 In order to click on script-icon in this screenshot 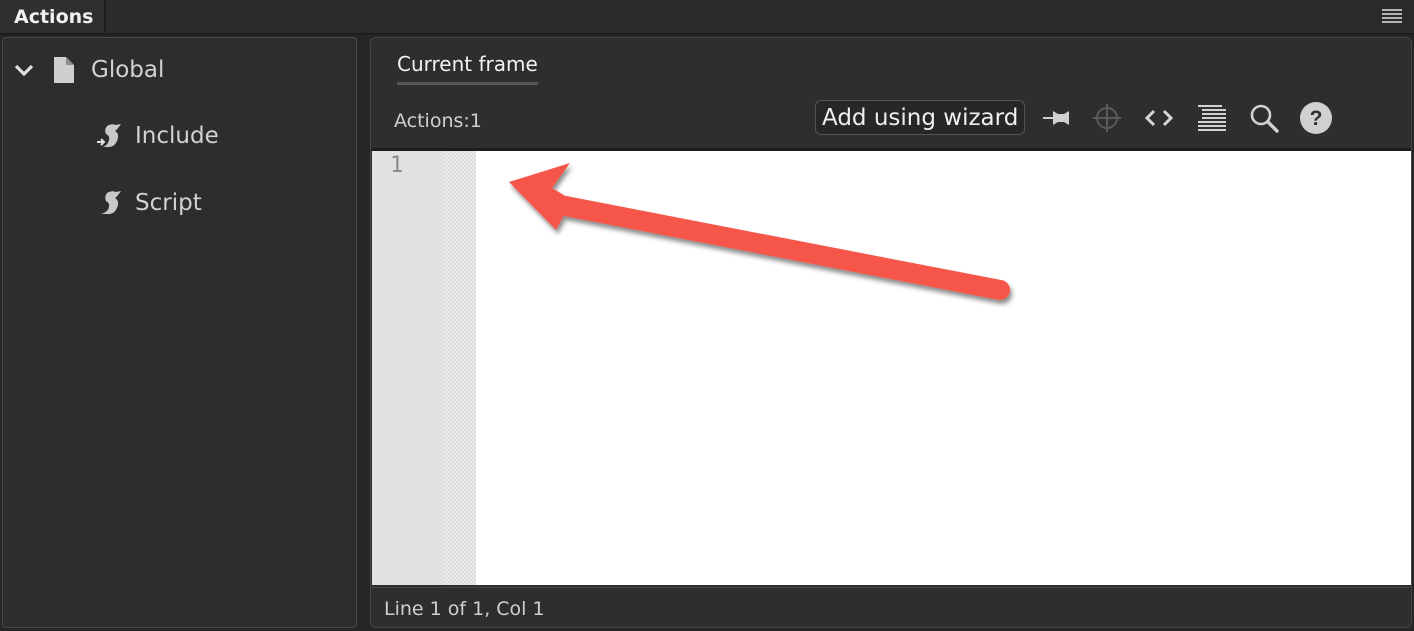, I will do `click(111, 203)`.